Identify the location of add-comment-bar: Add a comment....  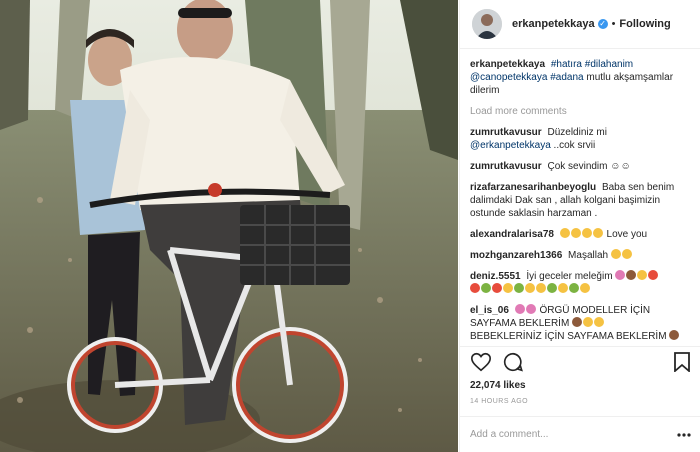
(580, 434).